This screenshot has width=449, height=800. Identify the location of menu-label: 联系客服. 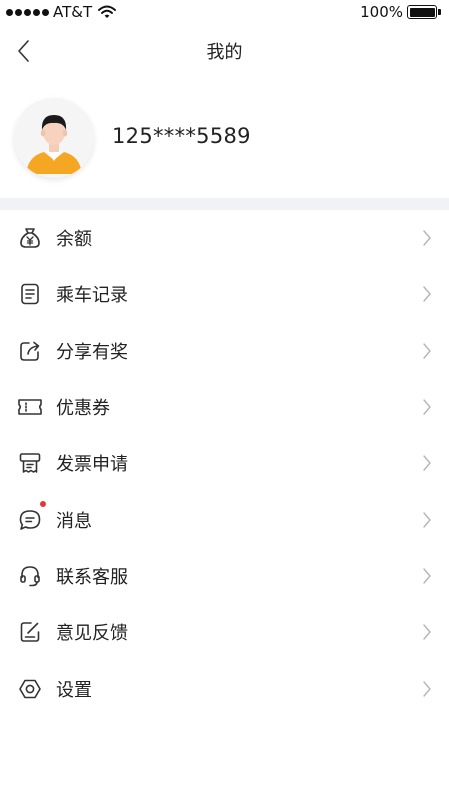
(92, 577).